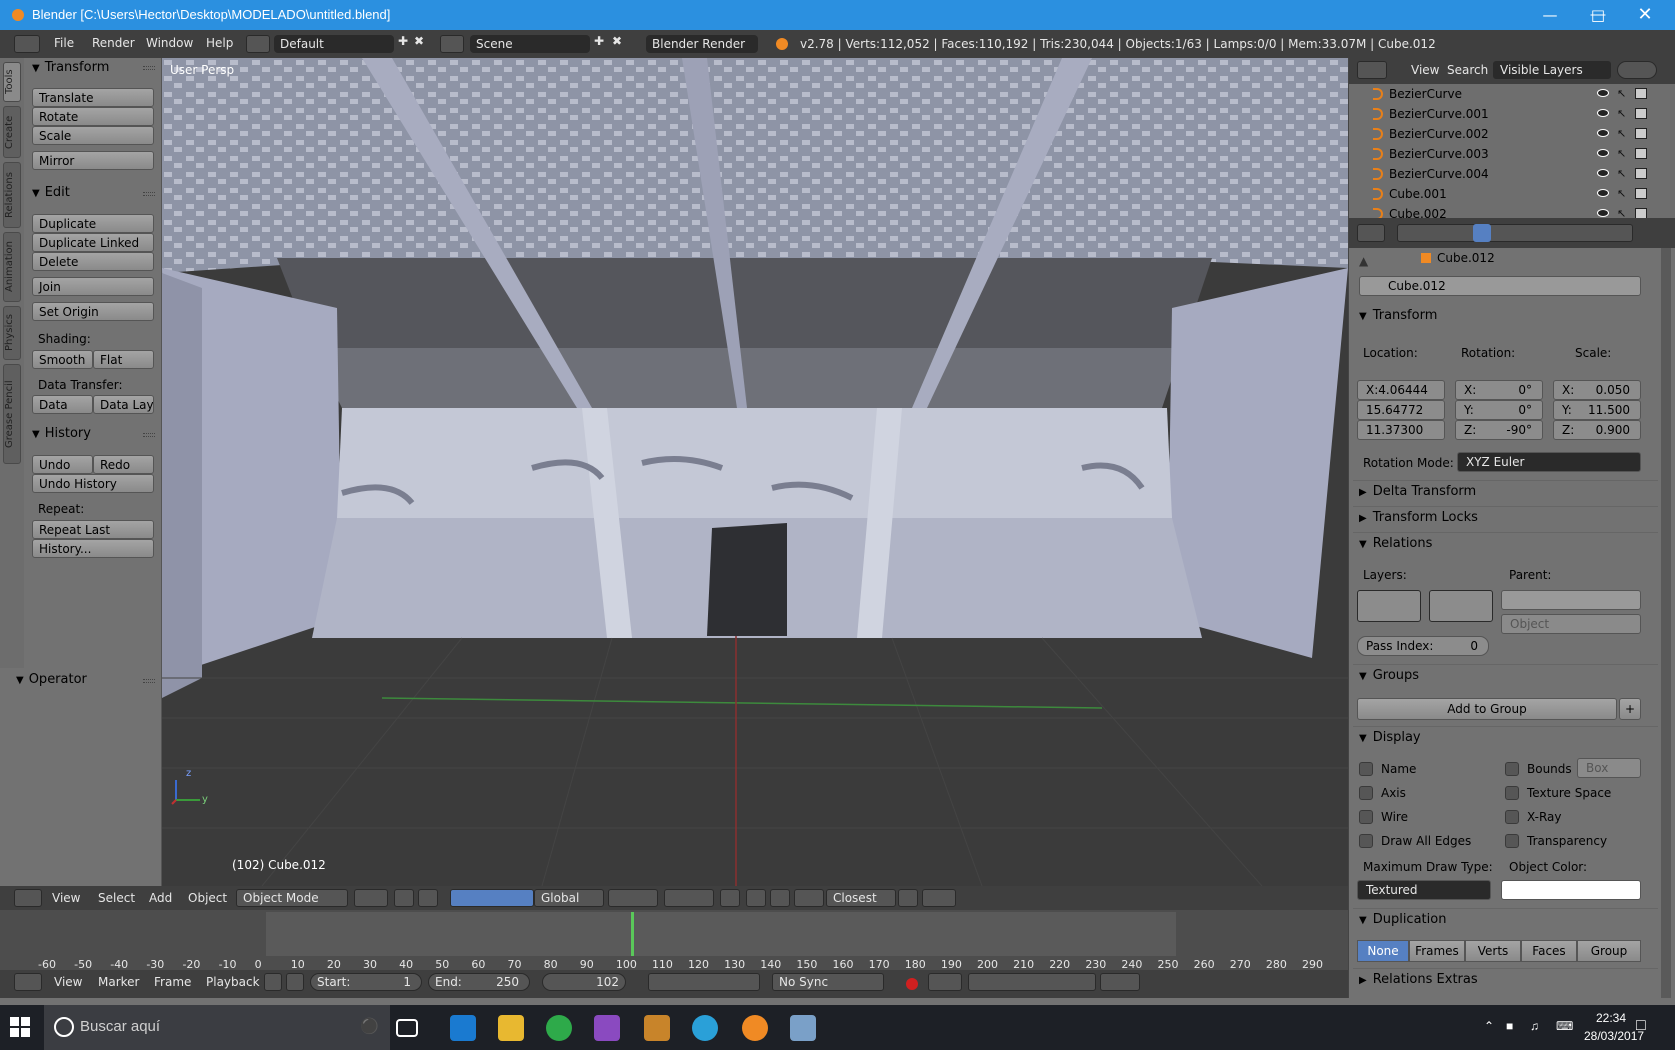 The height and width of the screenshot is (1050, 1675). What do you see at coordinates (407, 1028) in the screenshot?
I see `task-view-icon` at bounding box center [407, 1028].